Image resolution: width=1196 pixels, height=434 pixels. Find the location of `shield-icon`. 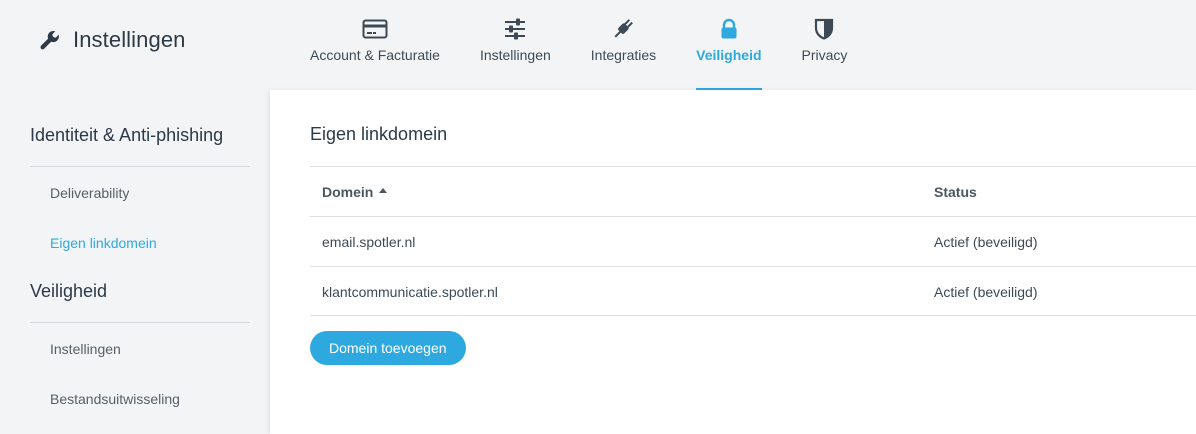

shield-icon is located at coordinates (824, 29).